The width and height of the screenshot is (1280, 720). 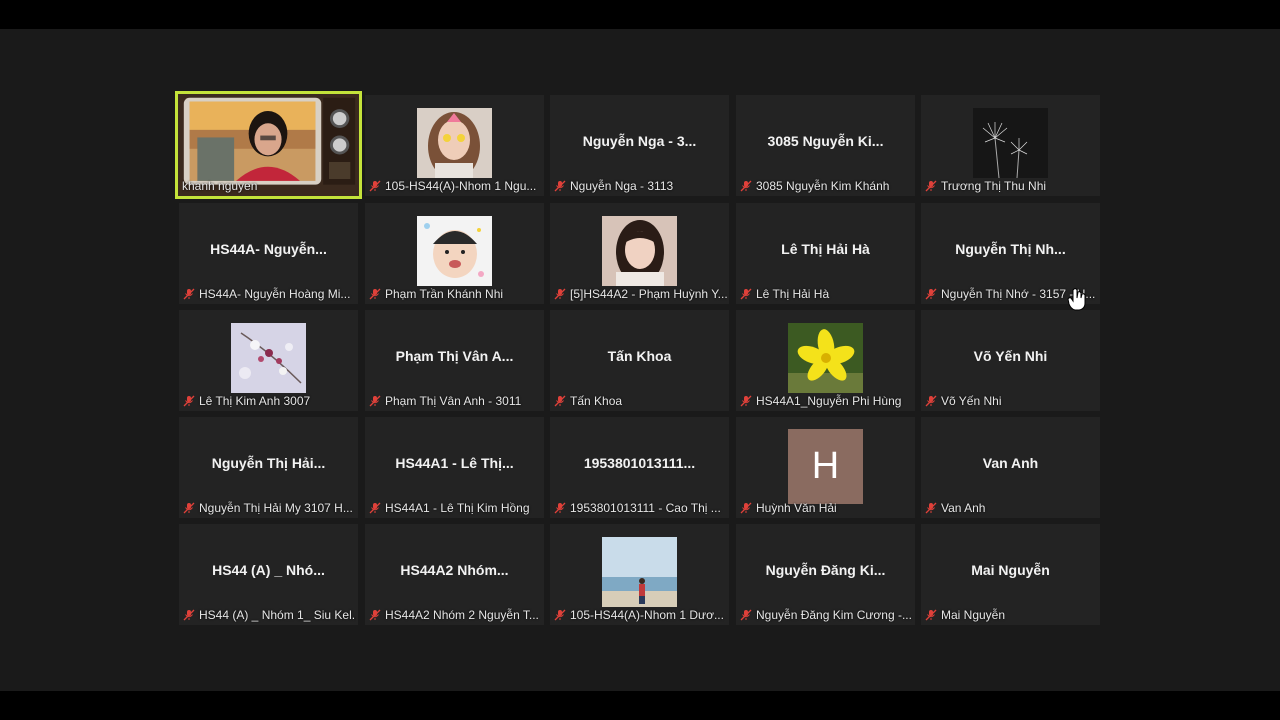 I want to click on participant-name-label: 3085 Nguyễn Kim Khánh, so click(x=826, y=186).